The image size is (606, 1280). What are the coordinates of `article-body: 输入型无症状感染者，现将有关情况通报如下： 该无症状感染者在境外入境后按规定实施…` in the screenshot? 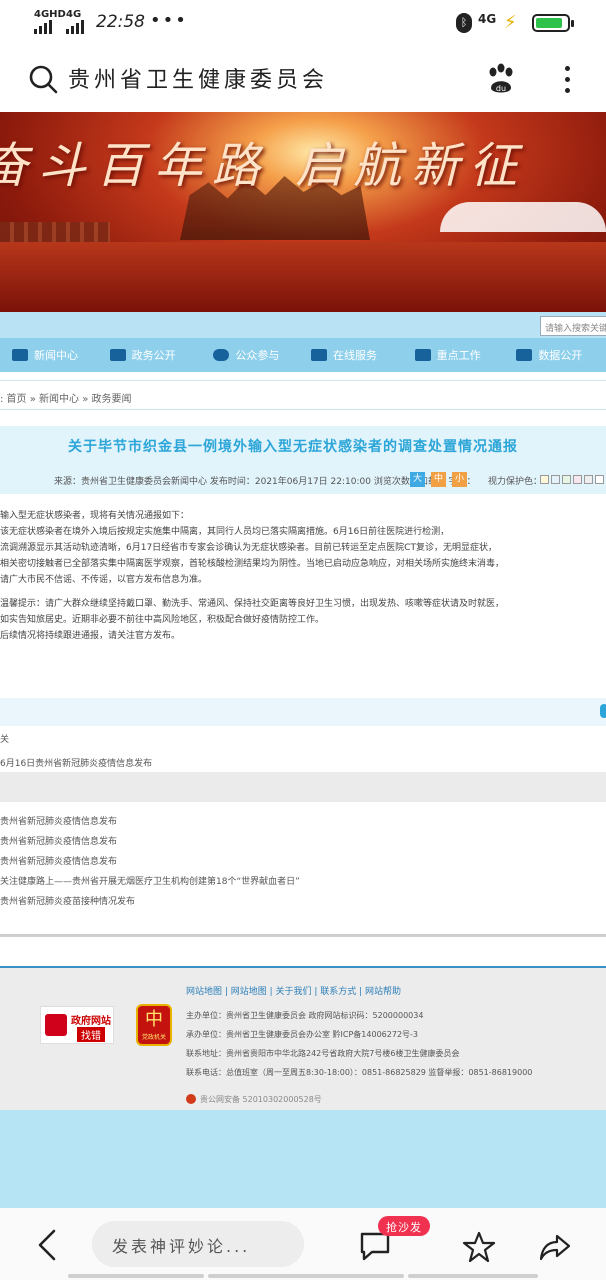 It's located at (303, 576).